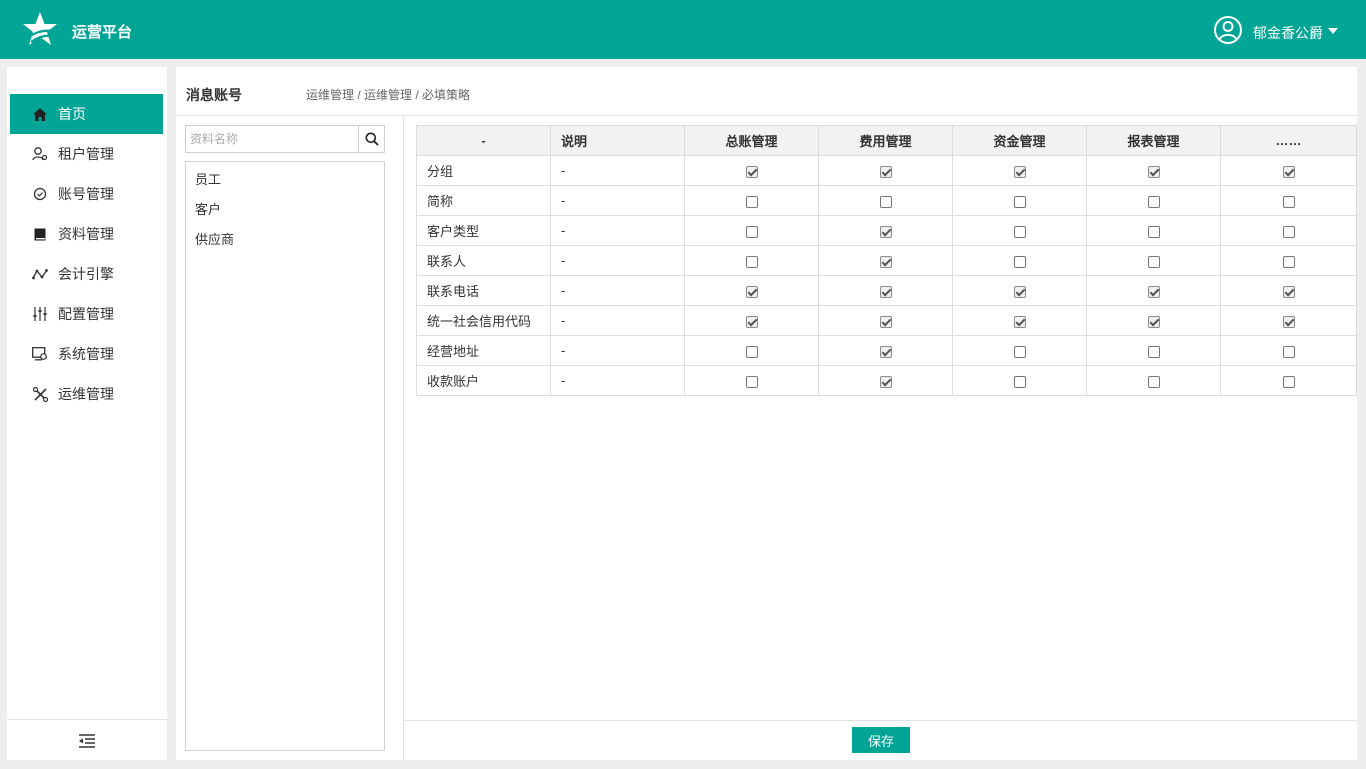 This screenshot has width=1366, height=769. What do you see at coordinates (751, 140) in the screenshot?
I see `column-header: 总账管理` at bounding box center [751, 140].